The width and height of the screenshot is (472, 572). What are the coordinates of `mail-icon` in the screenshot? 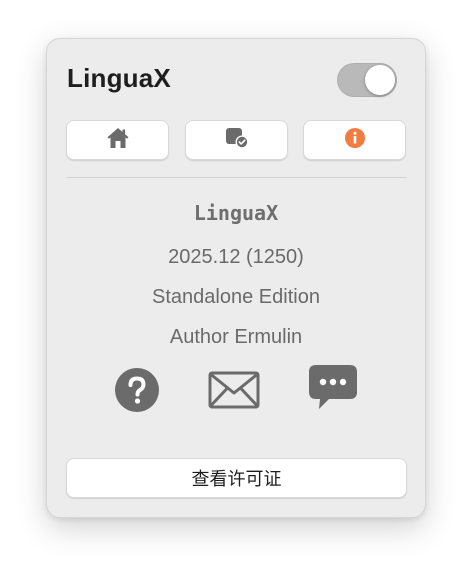 It's located at (234, 392).